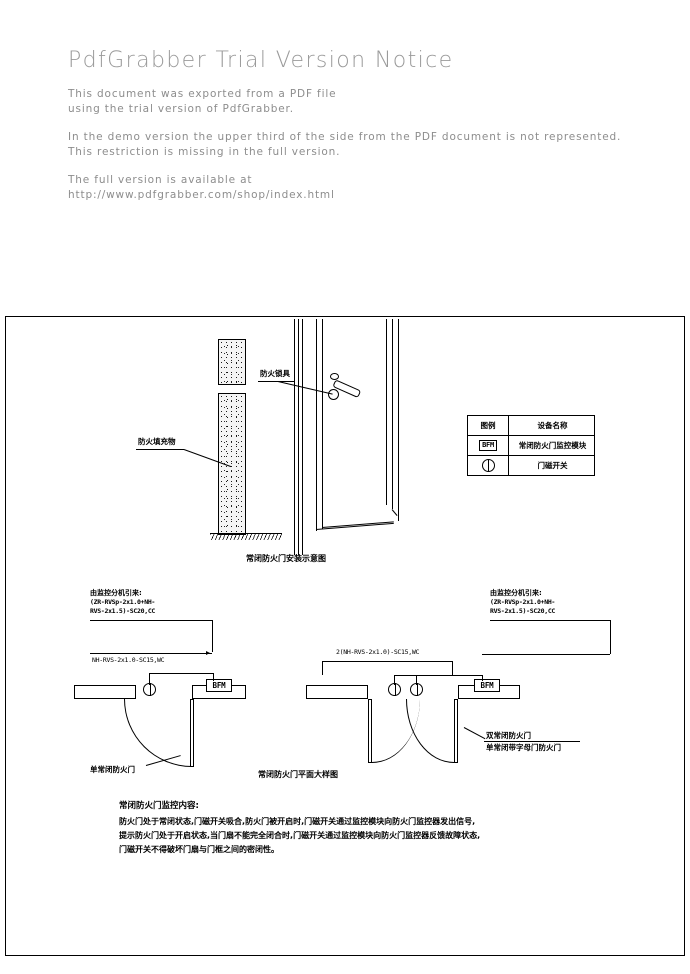 The image size is (690, 974). I want to click on legend-row-module: BFM 常闭防火门监控模块, so click(531, 445).